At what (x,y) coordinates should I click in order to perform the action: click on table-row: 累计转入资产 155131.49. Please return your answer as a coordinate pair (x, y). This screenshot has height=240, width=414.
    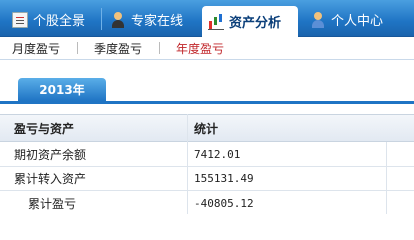
    Looking at the image, I should click on (207, 179).